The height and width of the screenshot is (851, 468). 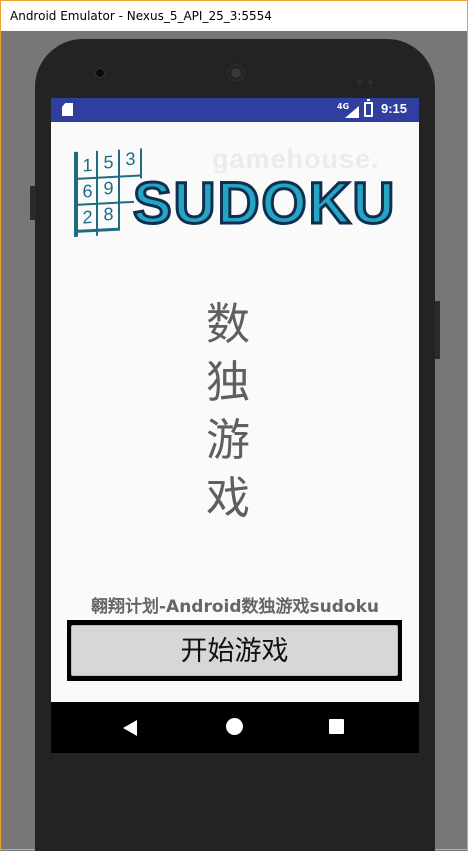 What do you see at coordinates (228, 412) in the screenshot?
I see `vertical-title: 数 独 游 戏` at bounding box center [228, 412].